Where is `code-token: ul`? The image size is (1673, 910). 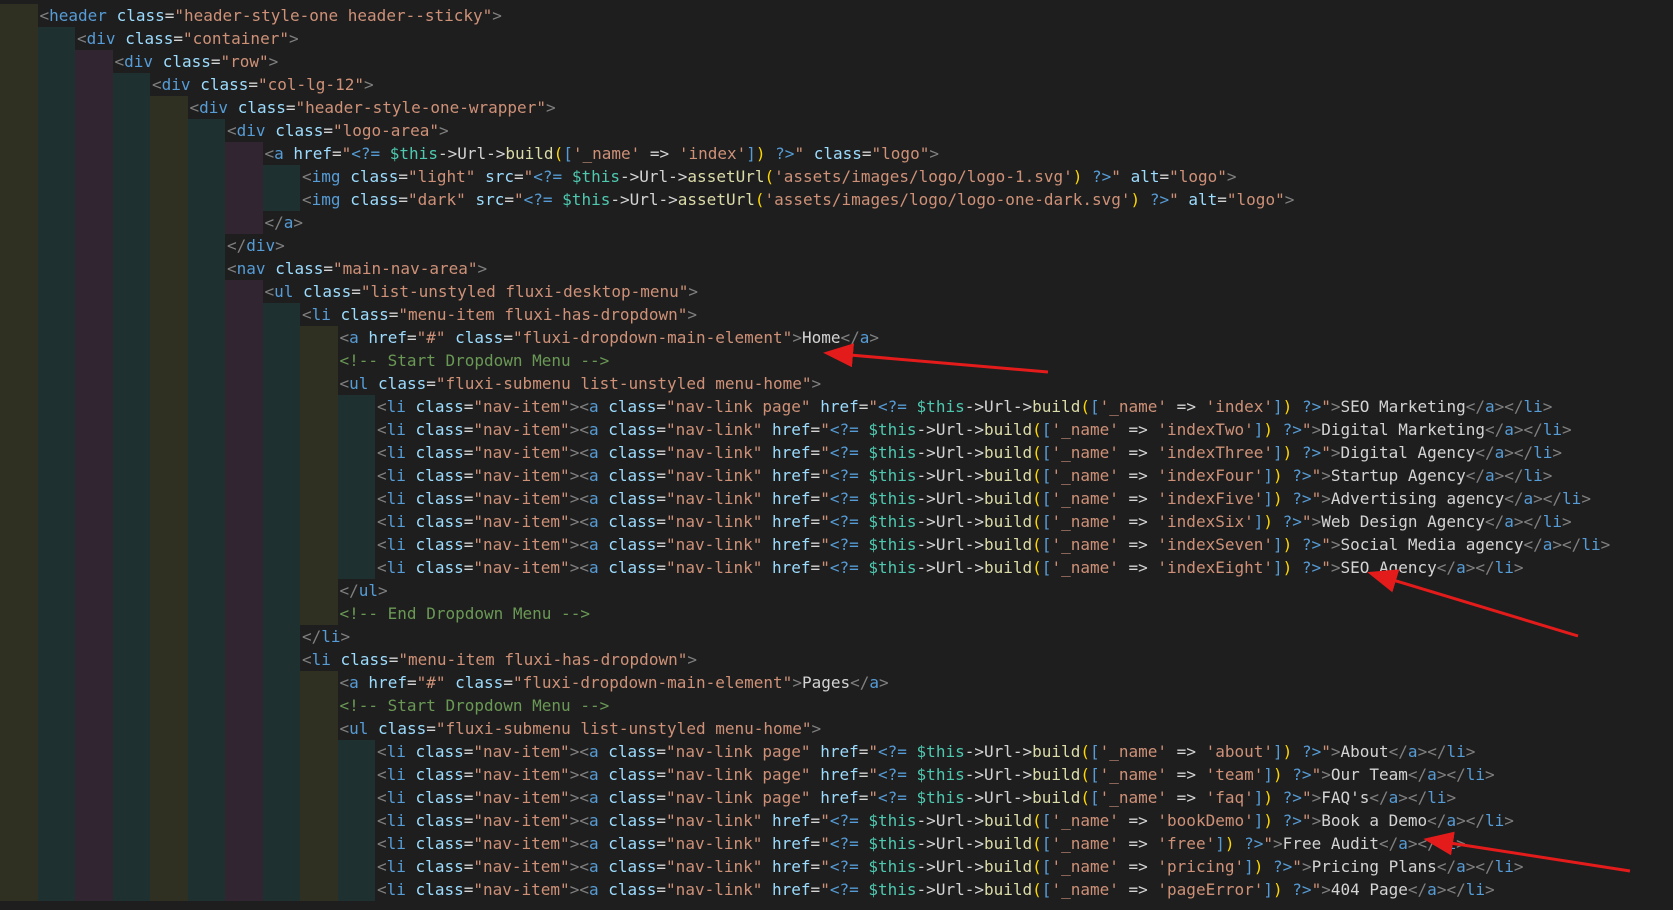
code-token: ul is located at coordinates (368, 590).